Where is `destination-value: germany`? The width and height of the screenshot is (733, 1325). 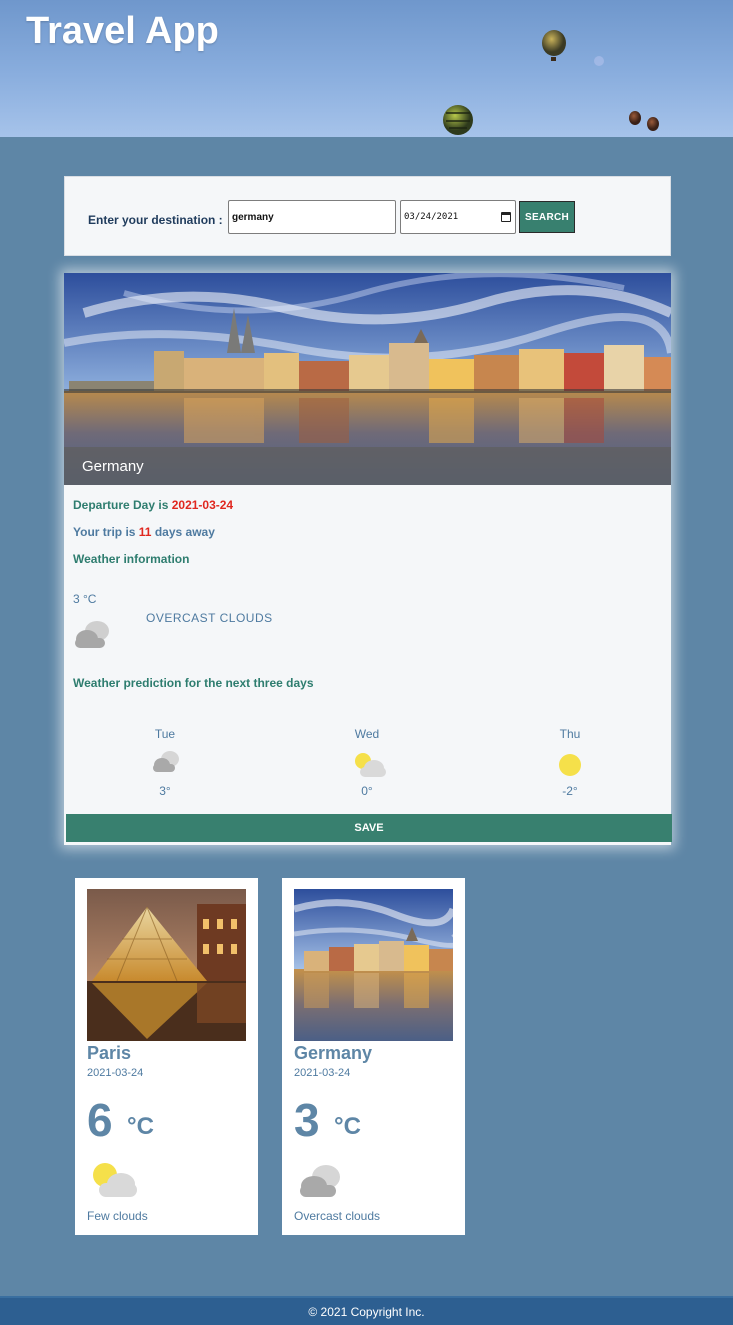
destination-value: germany is located at coordinates (253, 217).